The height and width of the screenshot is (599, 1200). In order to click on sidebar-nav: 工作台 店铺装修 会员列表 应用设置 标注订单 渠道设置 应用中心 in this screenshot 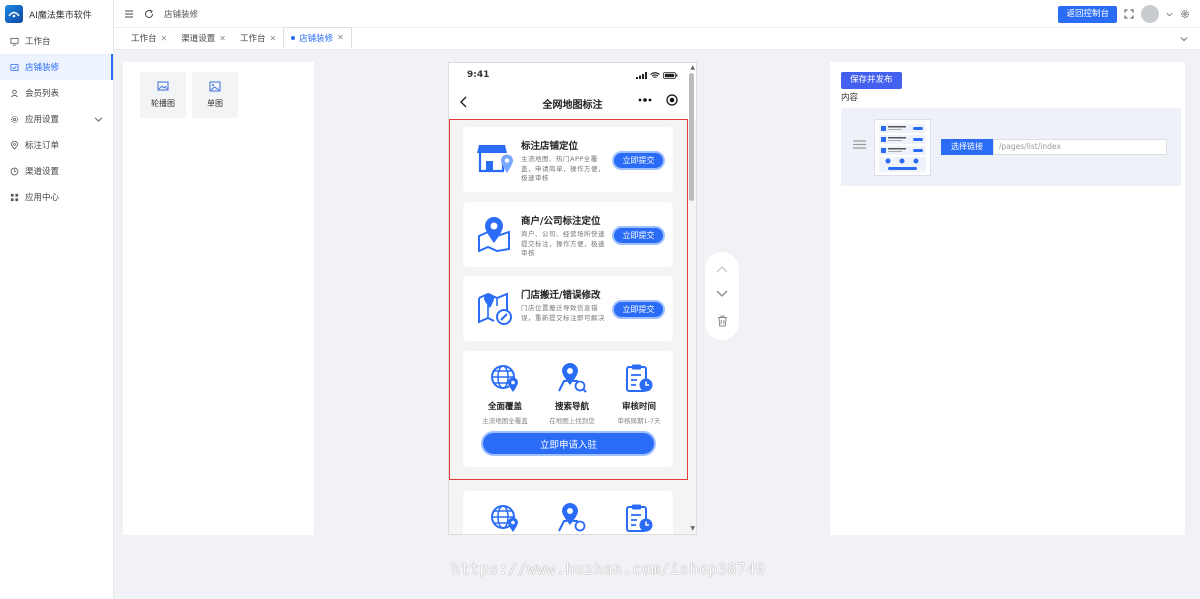, I will do `click(56, 119)`.